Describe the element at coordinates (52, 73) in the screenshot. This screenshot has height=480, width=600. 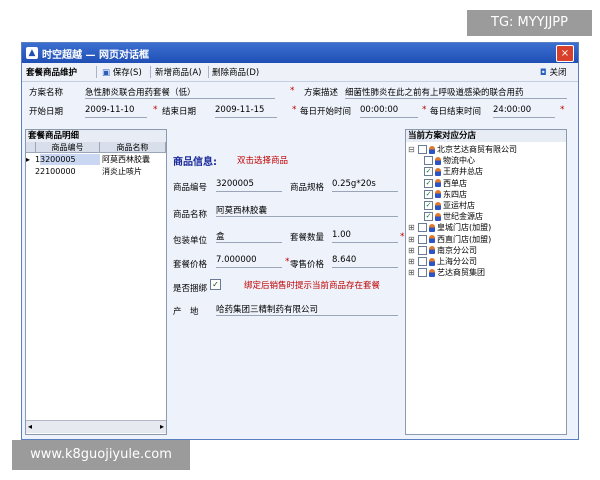
I see `module-title: 套餐商品维护` at that location.